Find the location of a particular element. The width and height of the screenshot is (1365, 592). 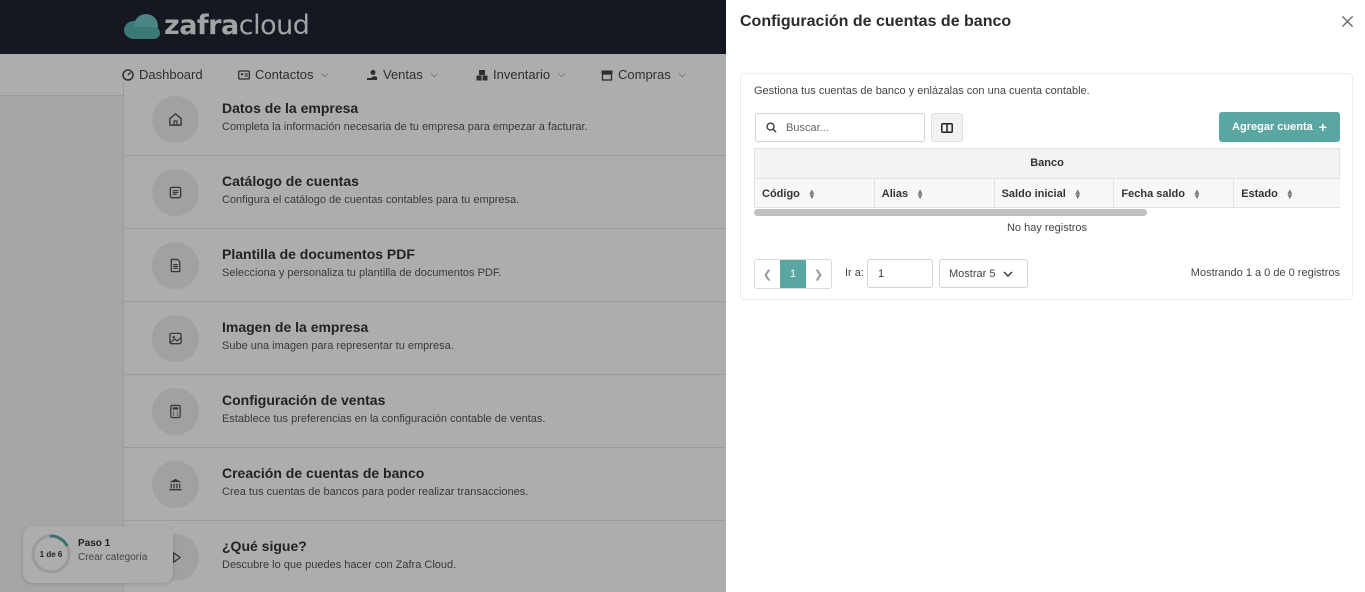

current-page-button: 1 is located at coordinates (793, 274).